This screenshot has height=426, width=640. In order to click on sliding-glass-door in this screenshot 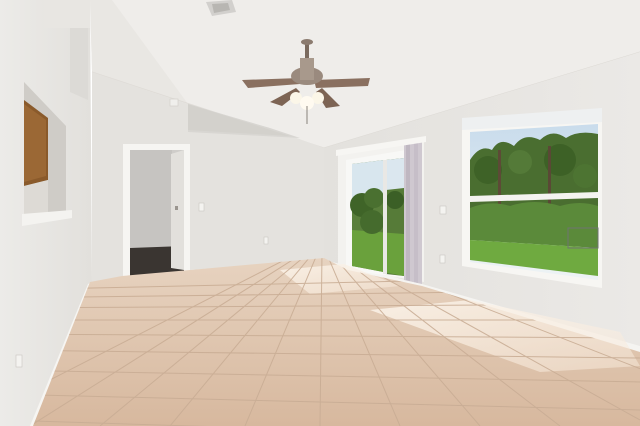, I will do `click(381, 210)`.